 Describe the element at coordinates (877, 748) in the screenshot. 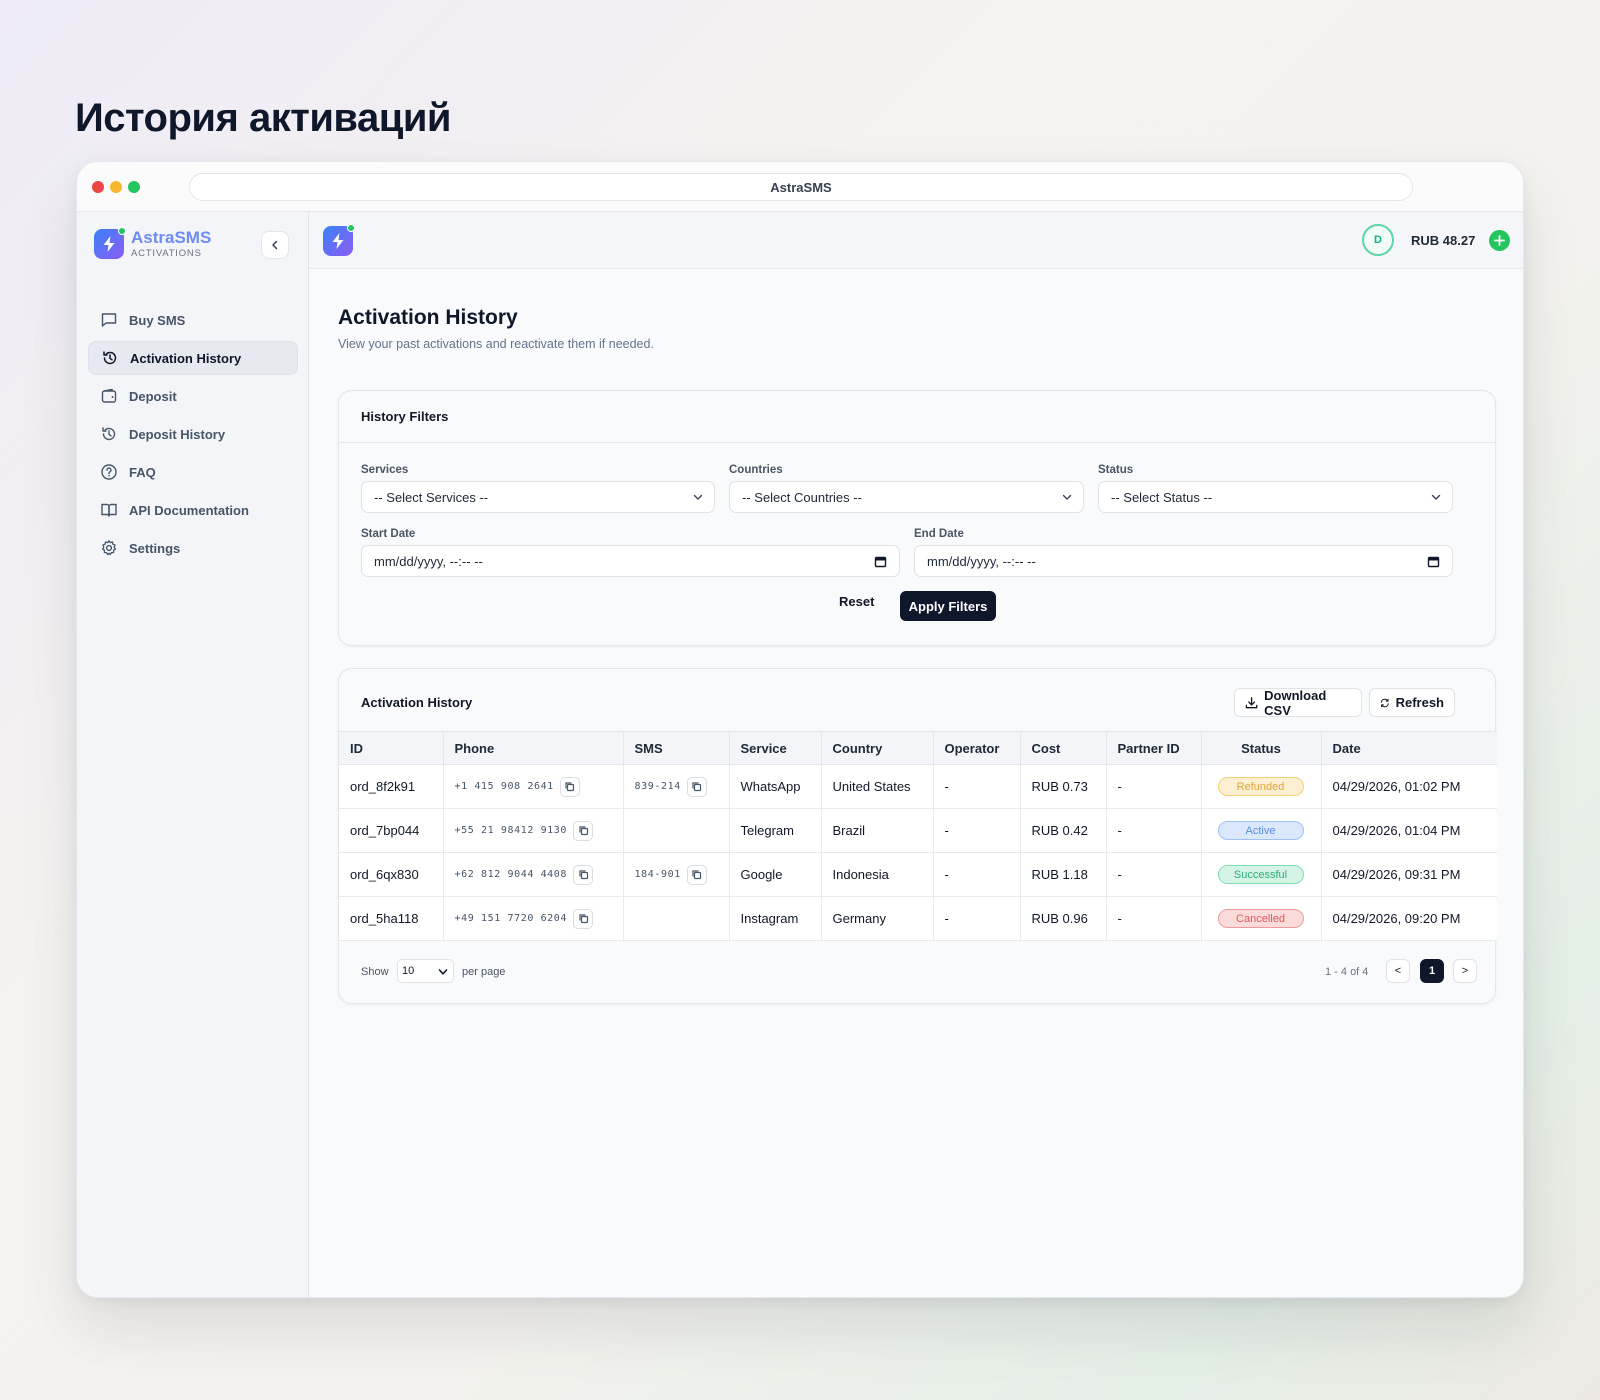

I see `column-header-country: Country` at that location.